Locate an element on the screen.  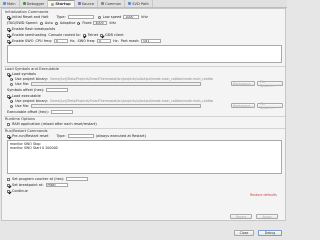
exec-offset-field is located at coordinates (61, 112).